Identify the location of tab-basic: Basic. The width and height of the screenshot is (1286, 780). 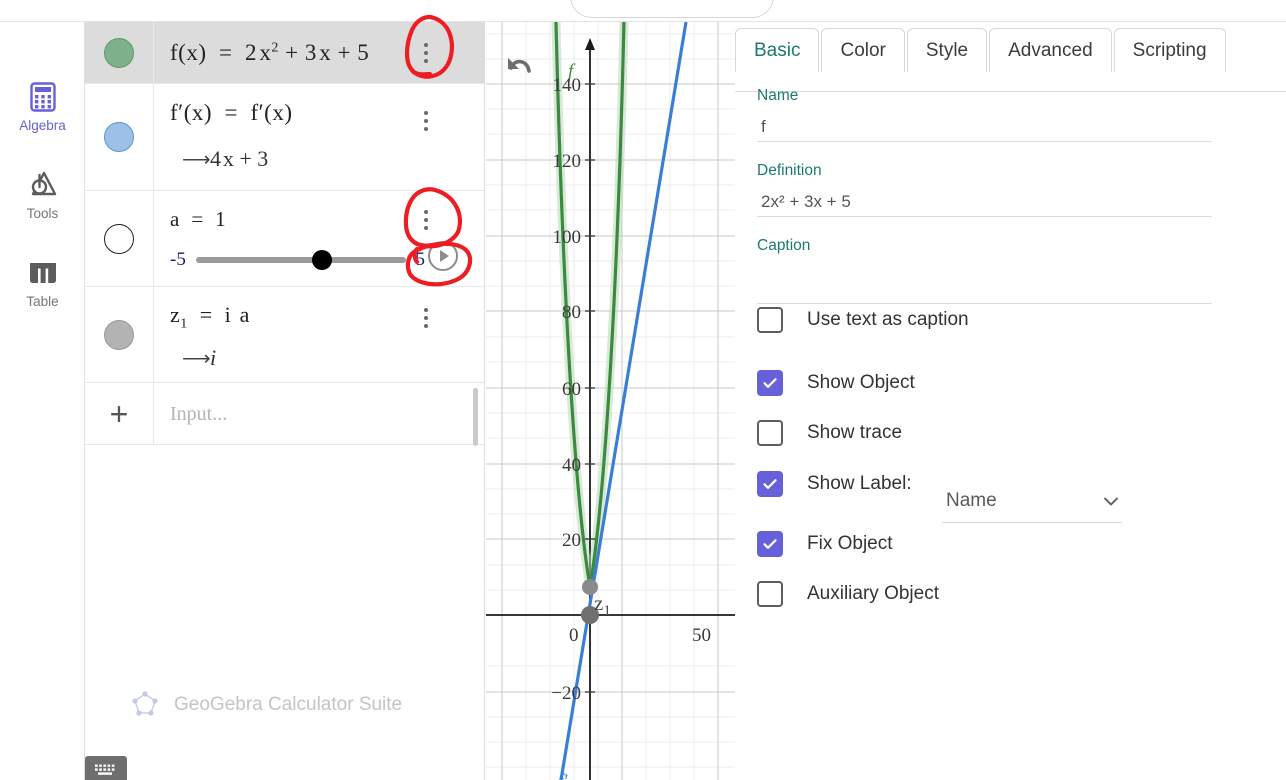
(777, 50).